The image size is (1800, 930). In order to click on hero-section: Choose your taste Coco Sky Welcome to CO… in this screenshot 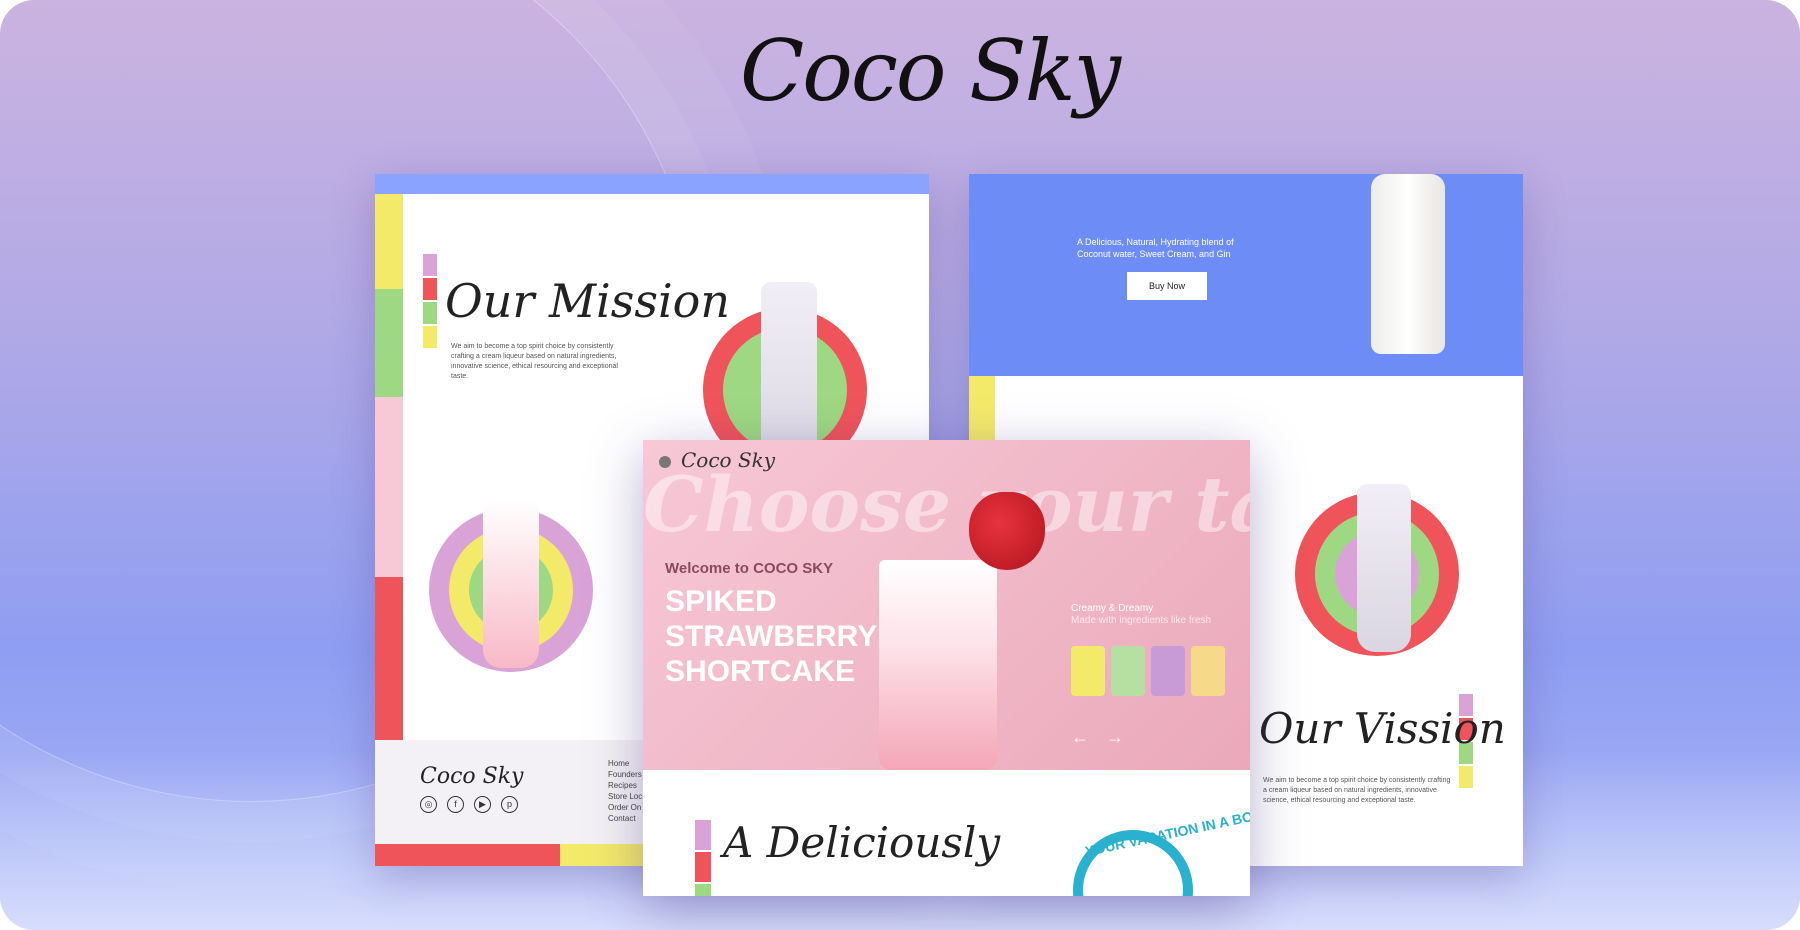, I will do `click(946, 605)`.